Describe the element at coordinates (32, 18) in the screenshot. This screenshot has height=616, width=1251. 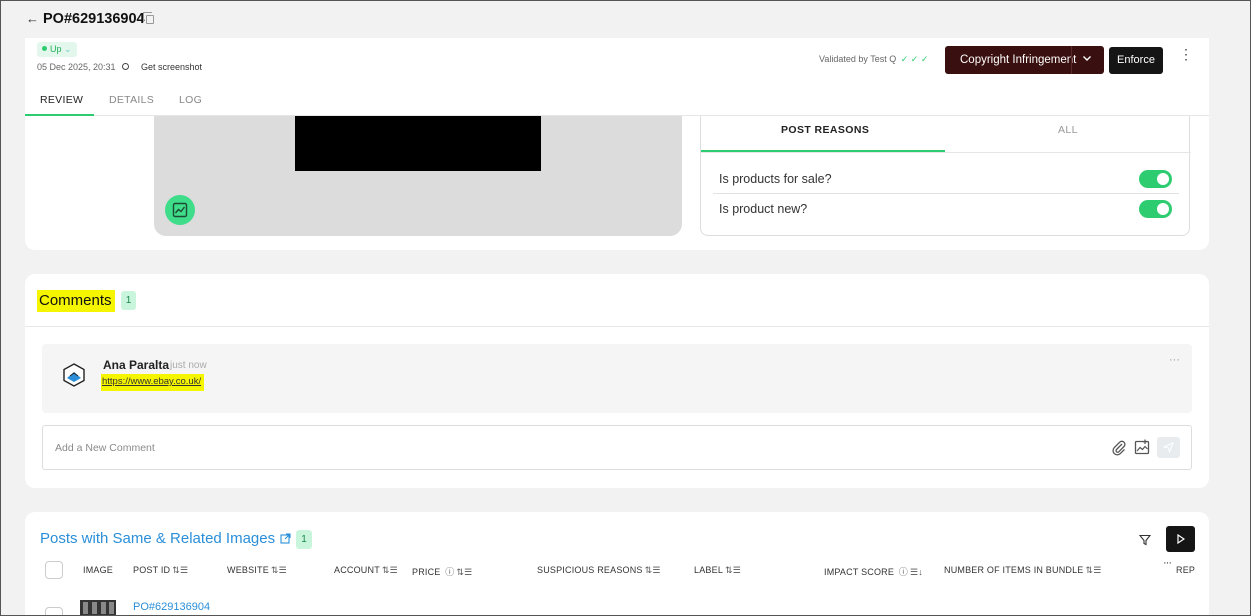
I see `back-arrow-icon: ←` at that location.